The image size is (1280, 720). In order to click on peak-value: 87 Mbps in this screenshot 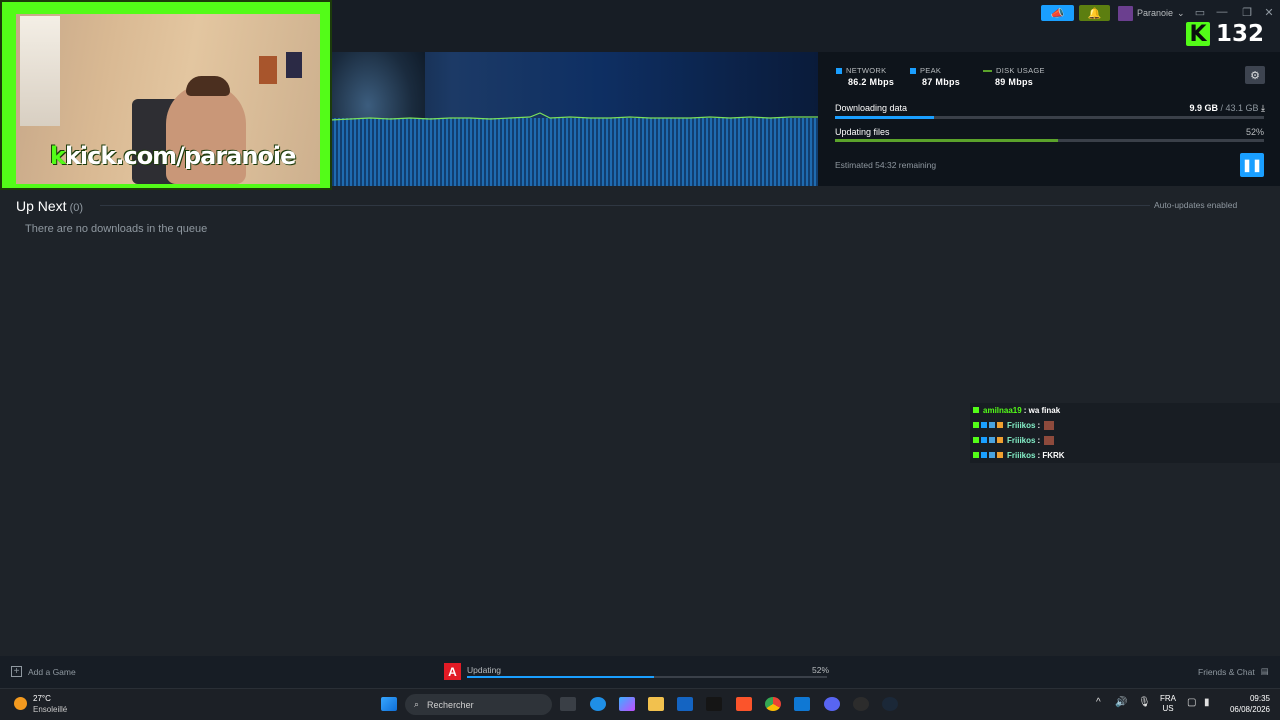, I will do `click(941, 82)`.